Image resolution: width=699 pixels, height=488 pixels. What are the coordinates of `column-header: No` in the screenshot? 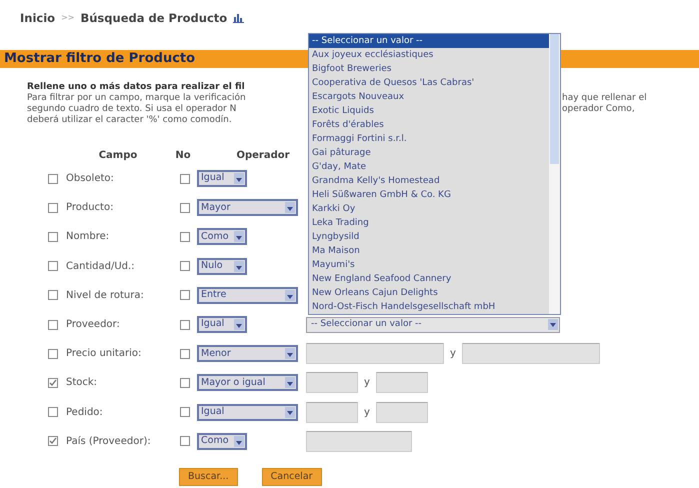 It's located at (183, 155).